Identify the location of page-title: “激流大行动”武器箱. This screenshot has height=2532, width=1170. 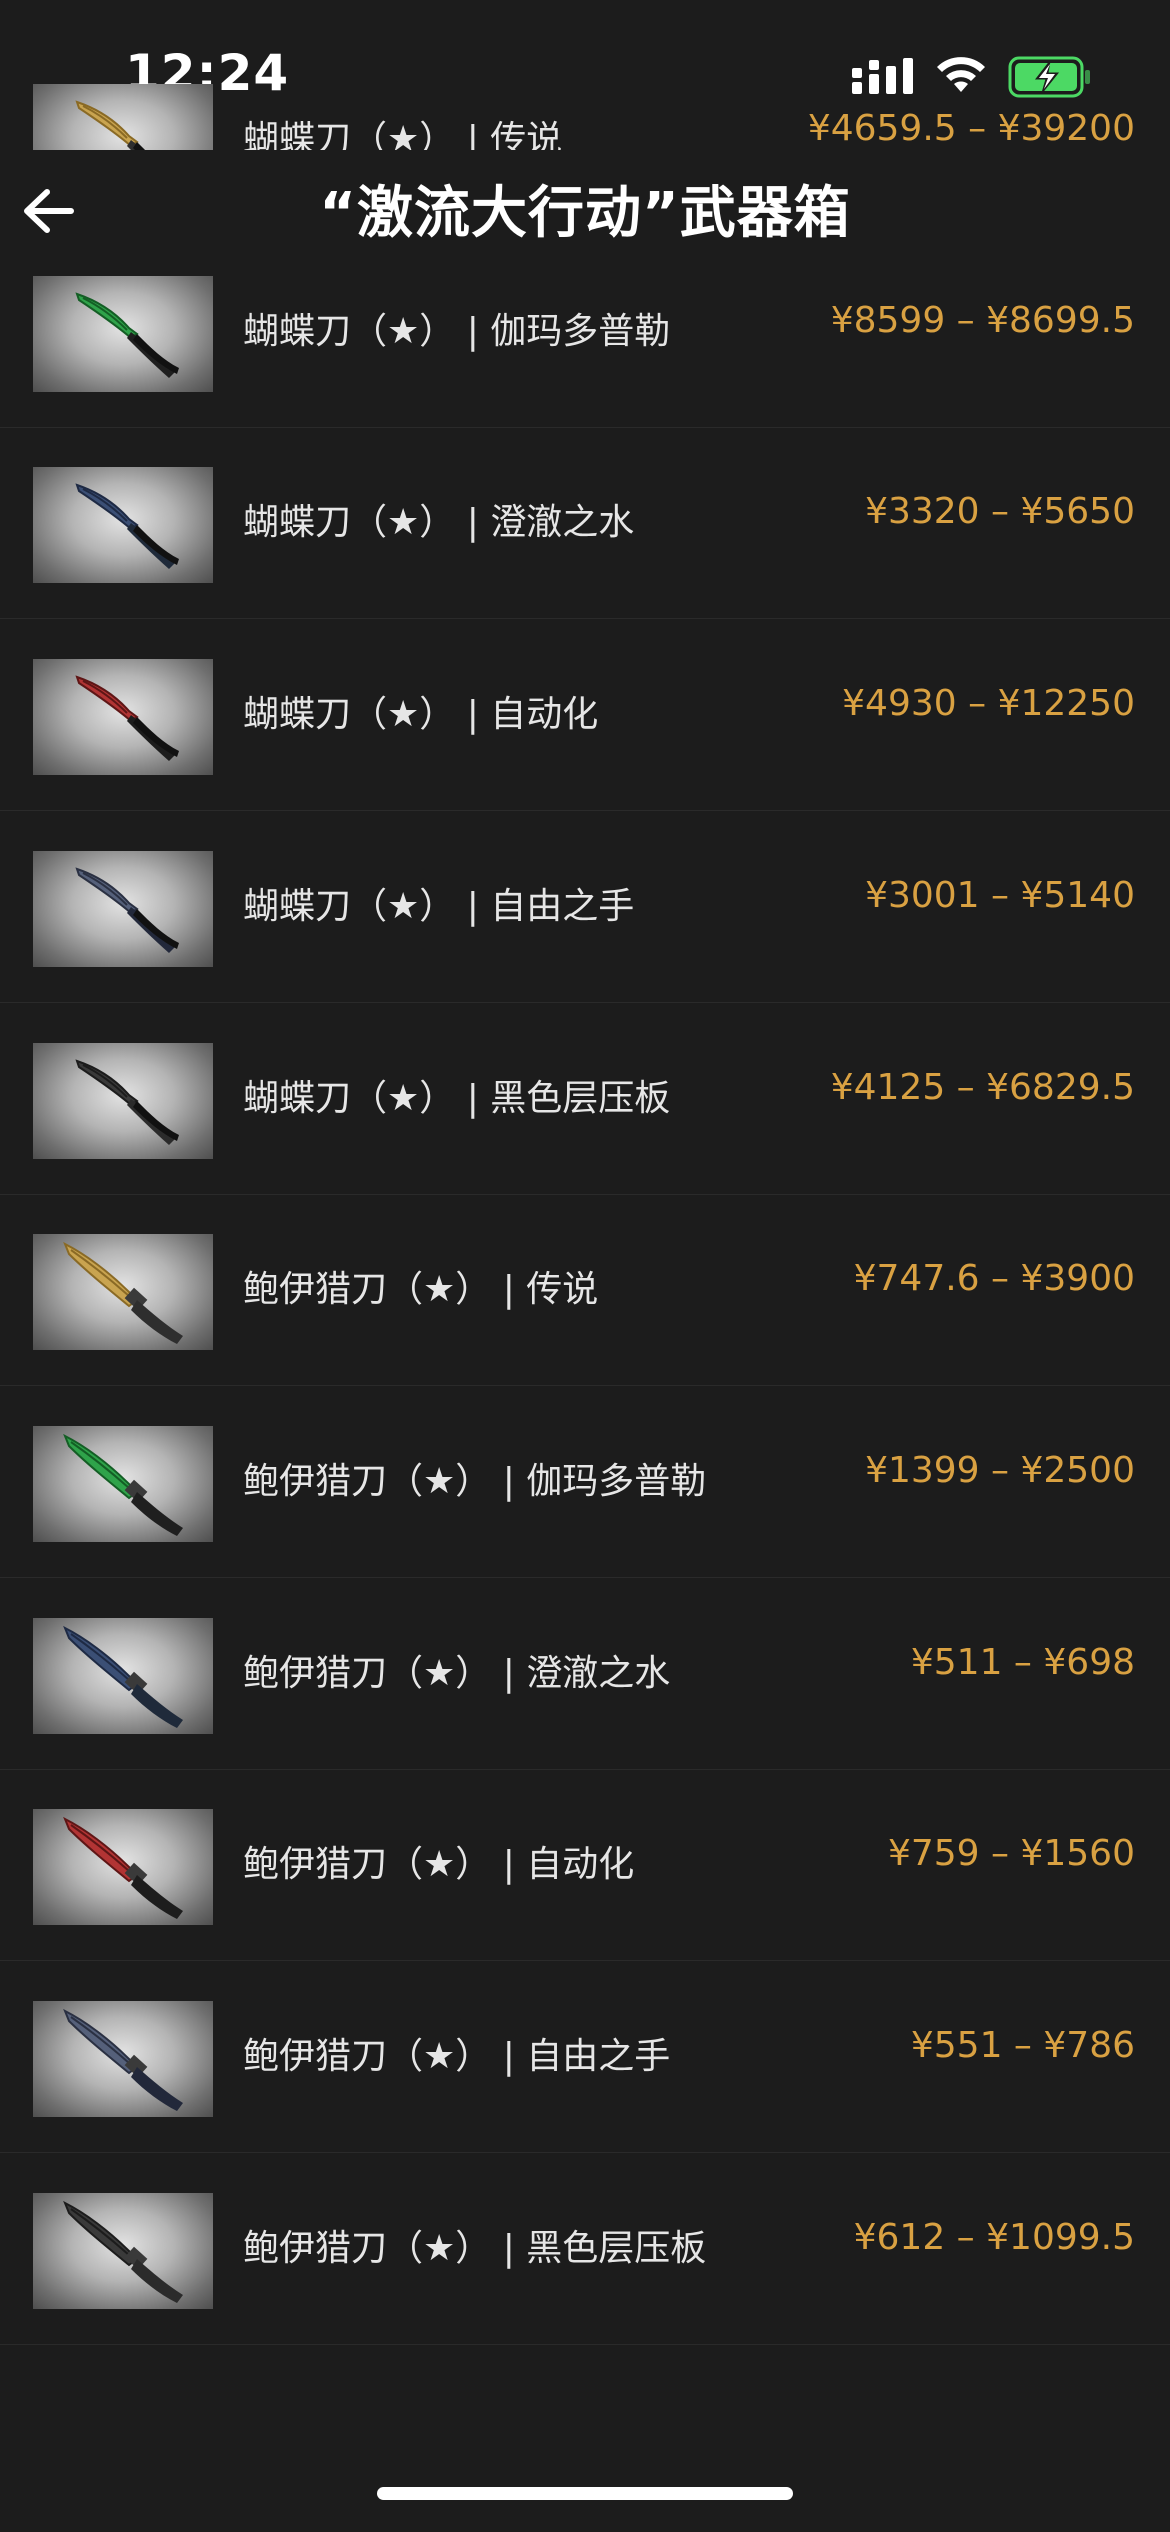
(585, 213).